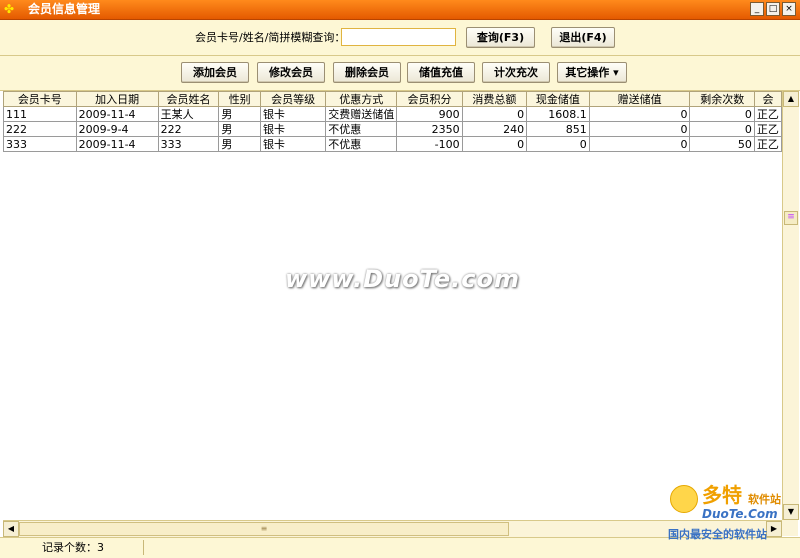 The image size is (800, 558). What do you see at coordinates (400, 10) in the screenshot?
I see `title-bar: ✤ 会员信息管理 _ □ ×` at bounding box center [400, 10].